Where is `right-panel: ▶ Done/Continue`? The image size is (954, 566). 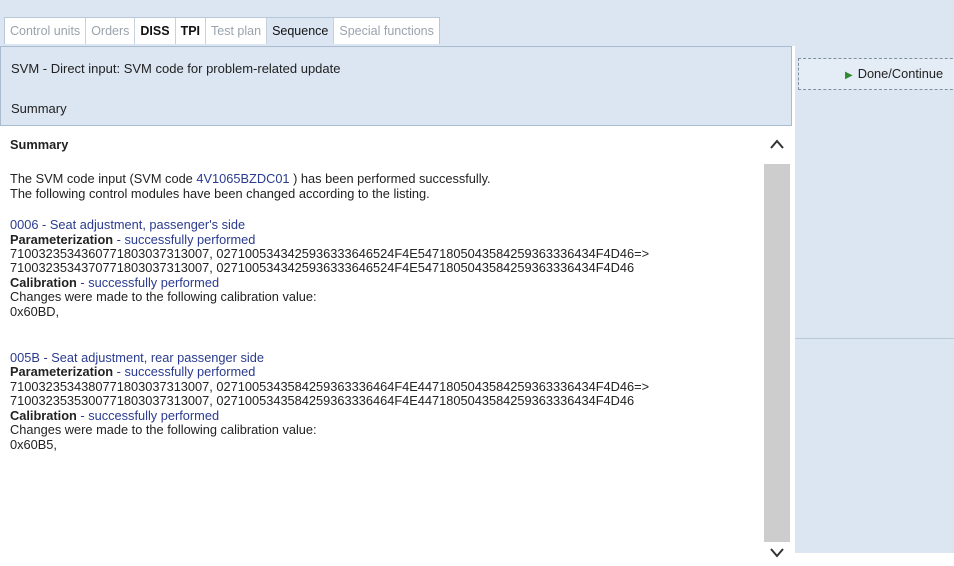 right-panel: ▶ Done/Continue is located at coordinates (874, 299).